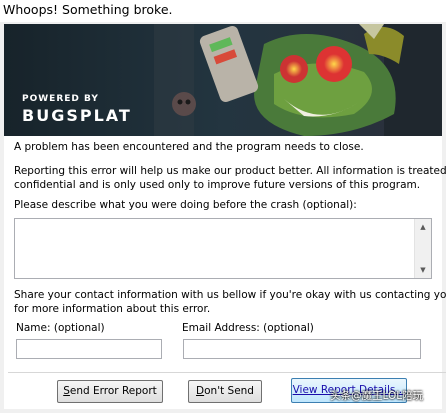 Image resolution: width=446 pixels, height=413 pixels. I want to click on title-bar: Whoops! Something broke., so click(223, 11).